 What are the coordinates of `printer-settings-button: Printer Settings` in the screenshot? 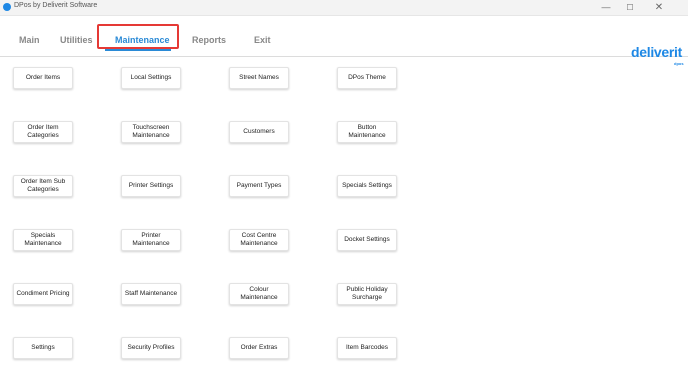 It's located at (151, 186).